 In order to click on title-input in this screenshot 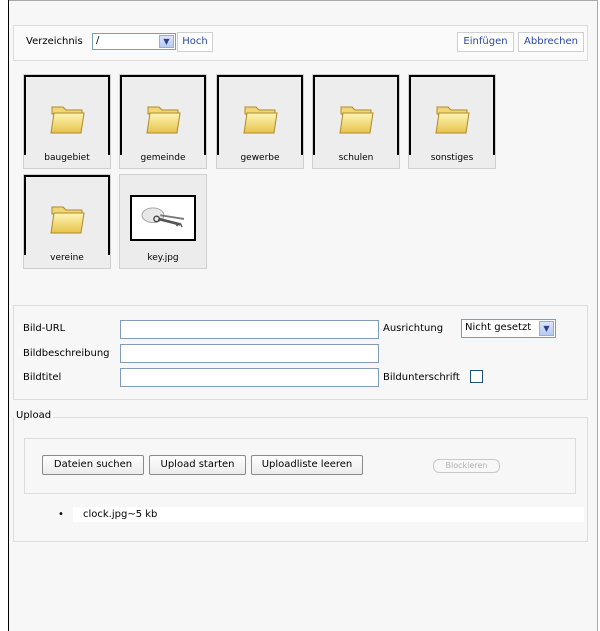, I will do `click(249, 377)`.